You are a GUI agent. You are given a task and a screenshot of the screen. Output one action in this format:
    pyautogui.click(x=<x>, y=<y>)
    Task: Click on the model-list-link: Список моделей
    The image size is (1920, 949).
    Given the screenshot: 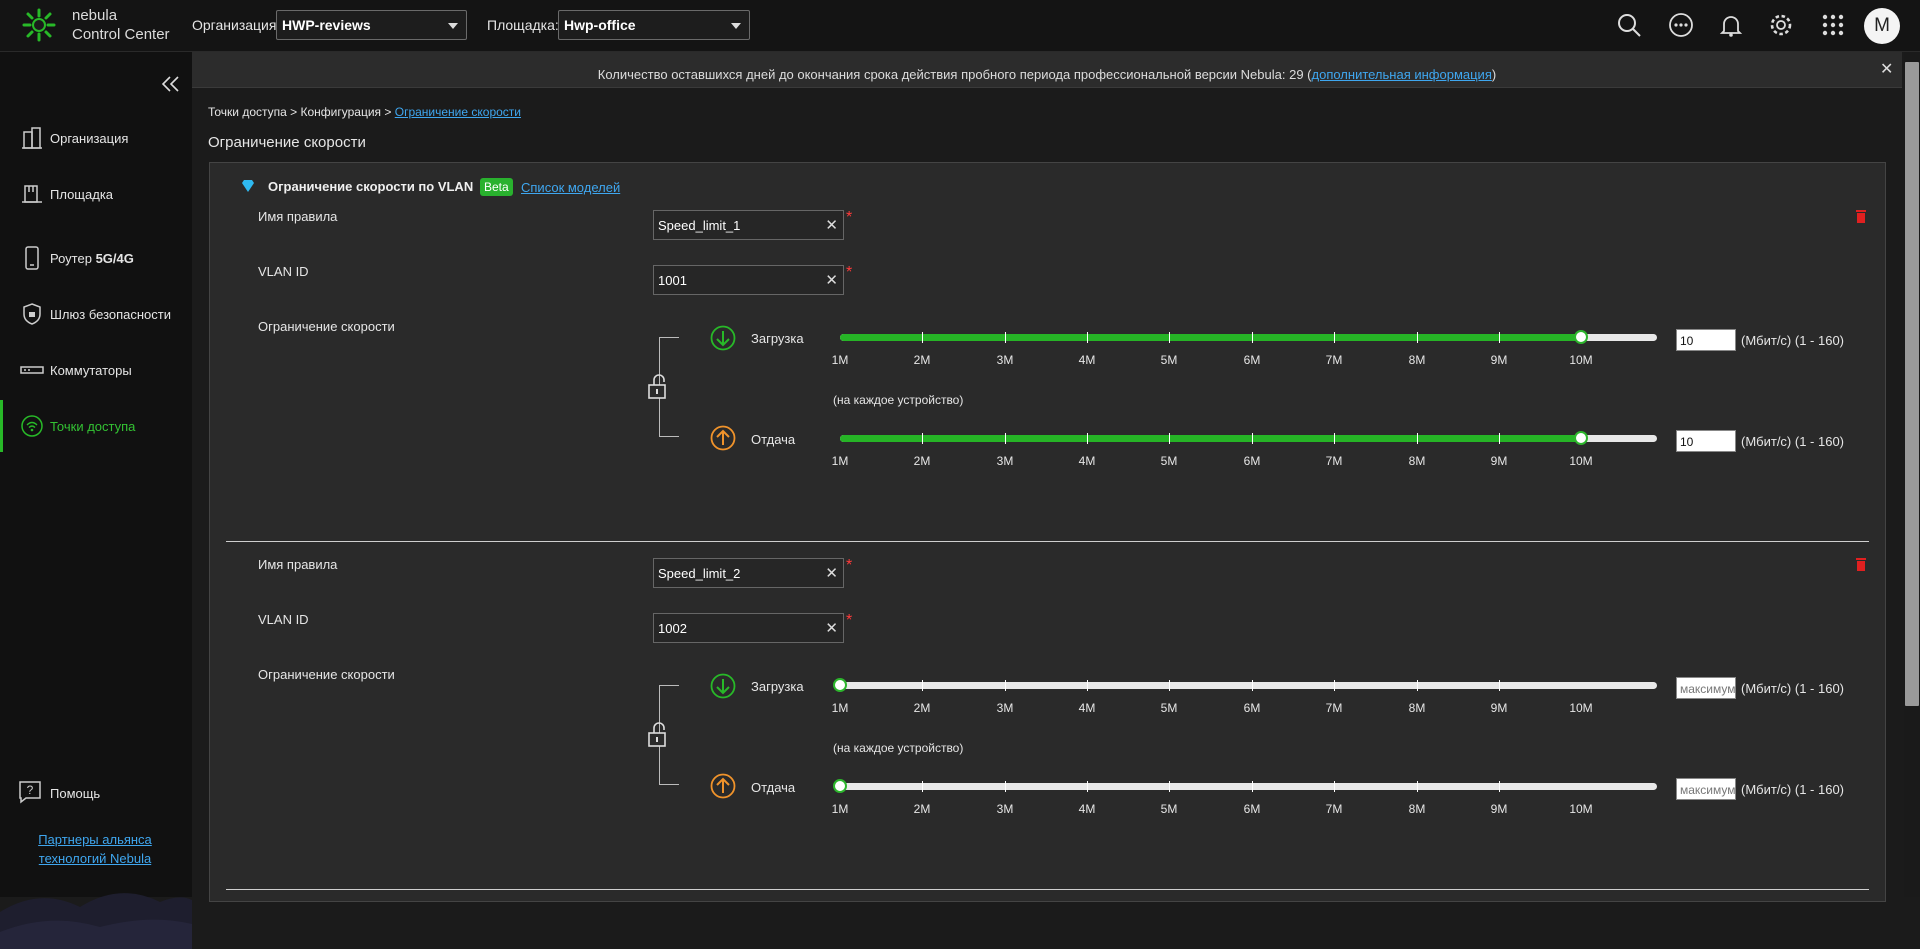 What is the action you would take?
    pyautogui.click(x=570, y=187)
    